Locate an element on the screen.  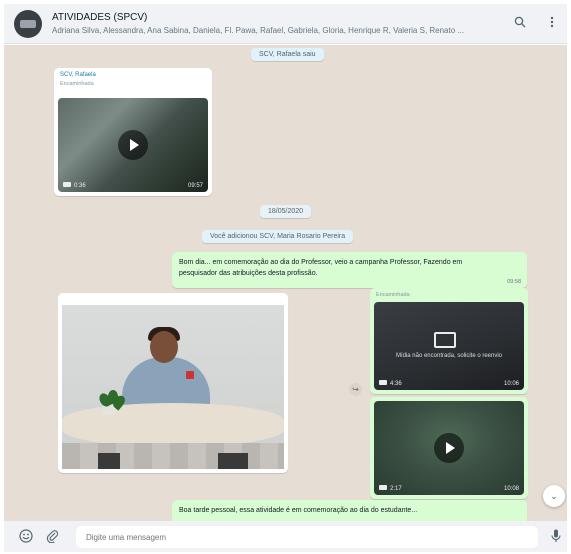
attach-icon is located at coordinates (52, 537).